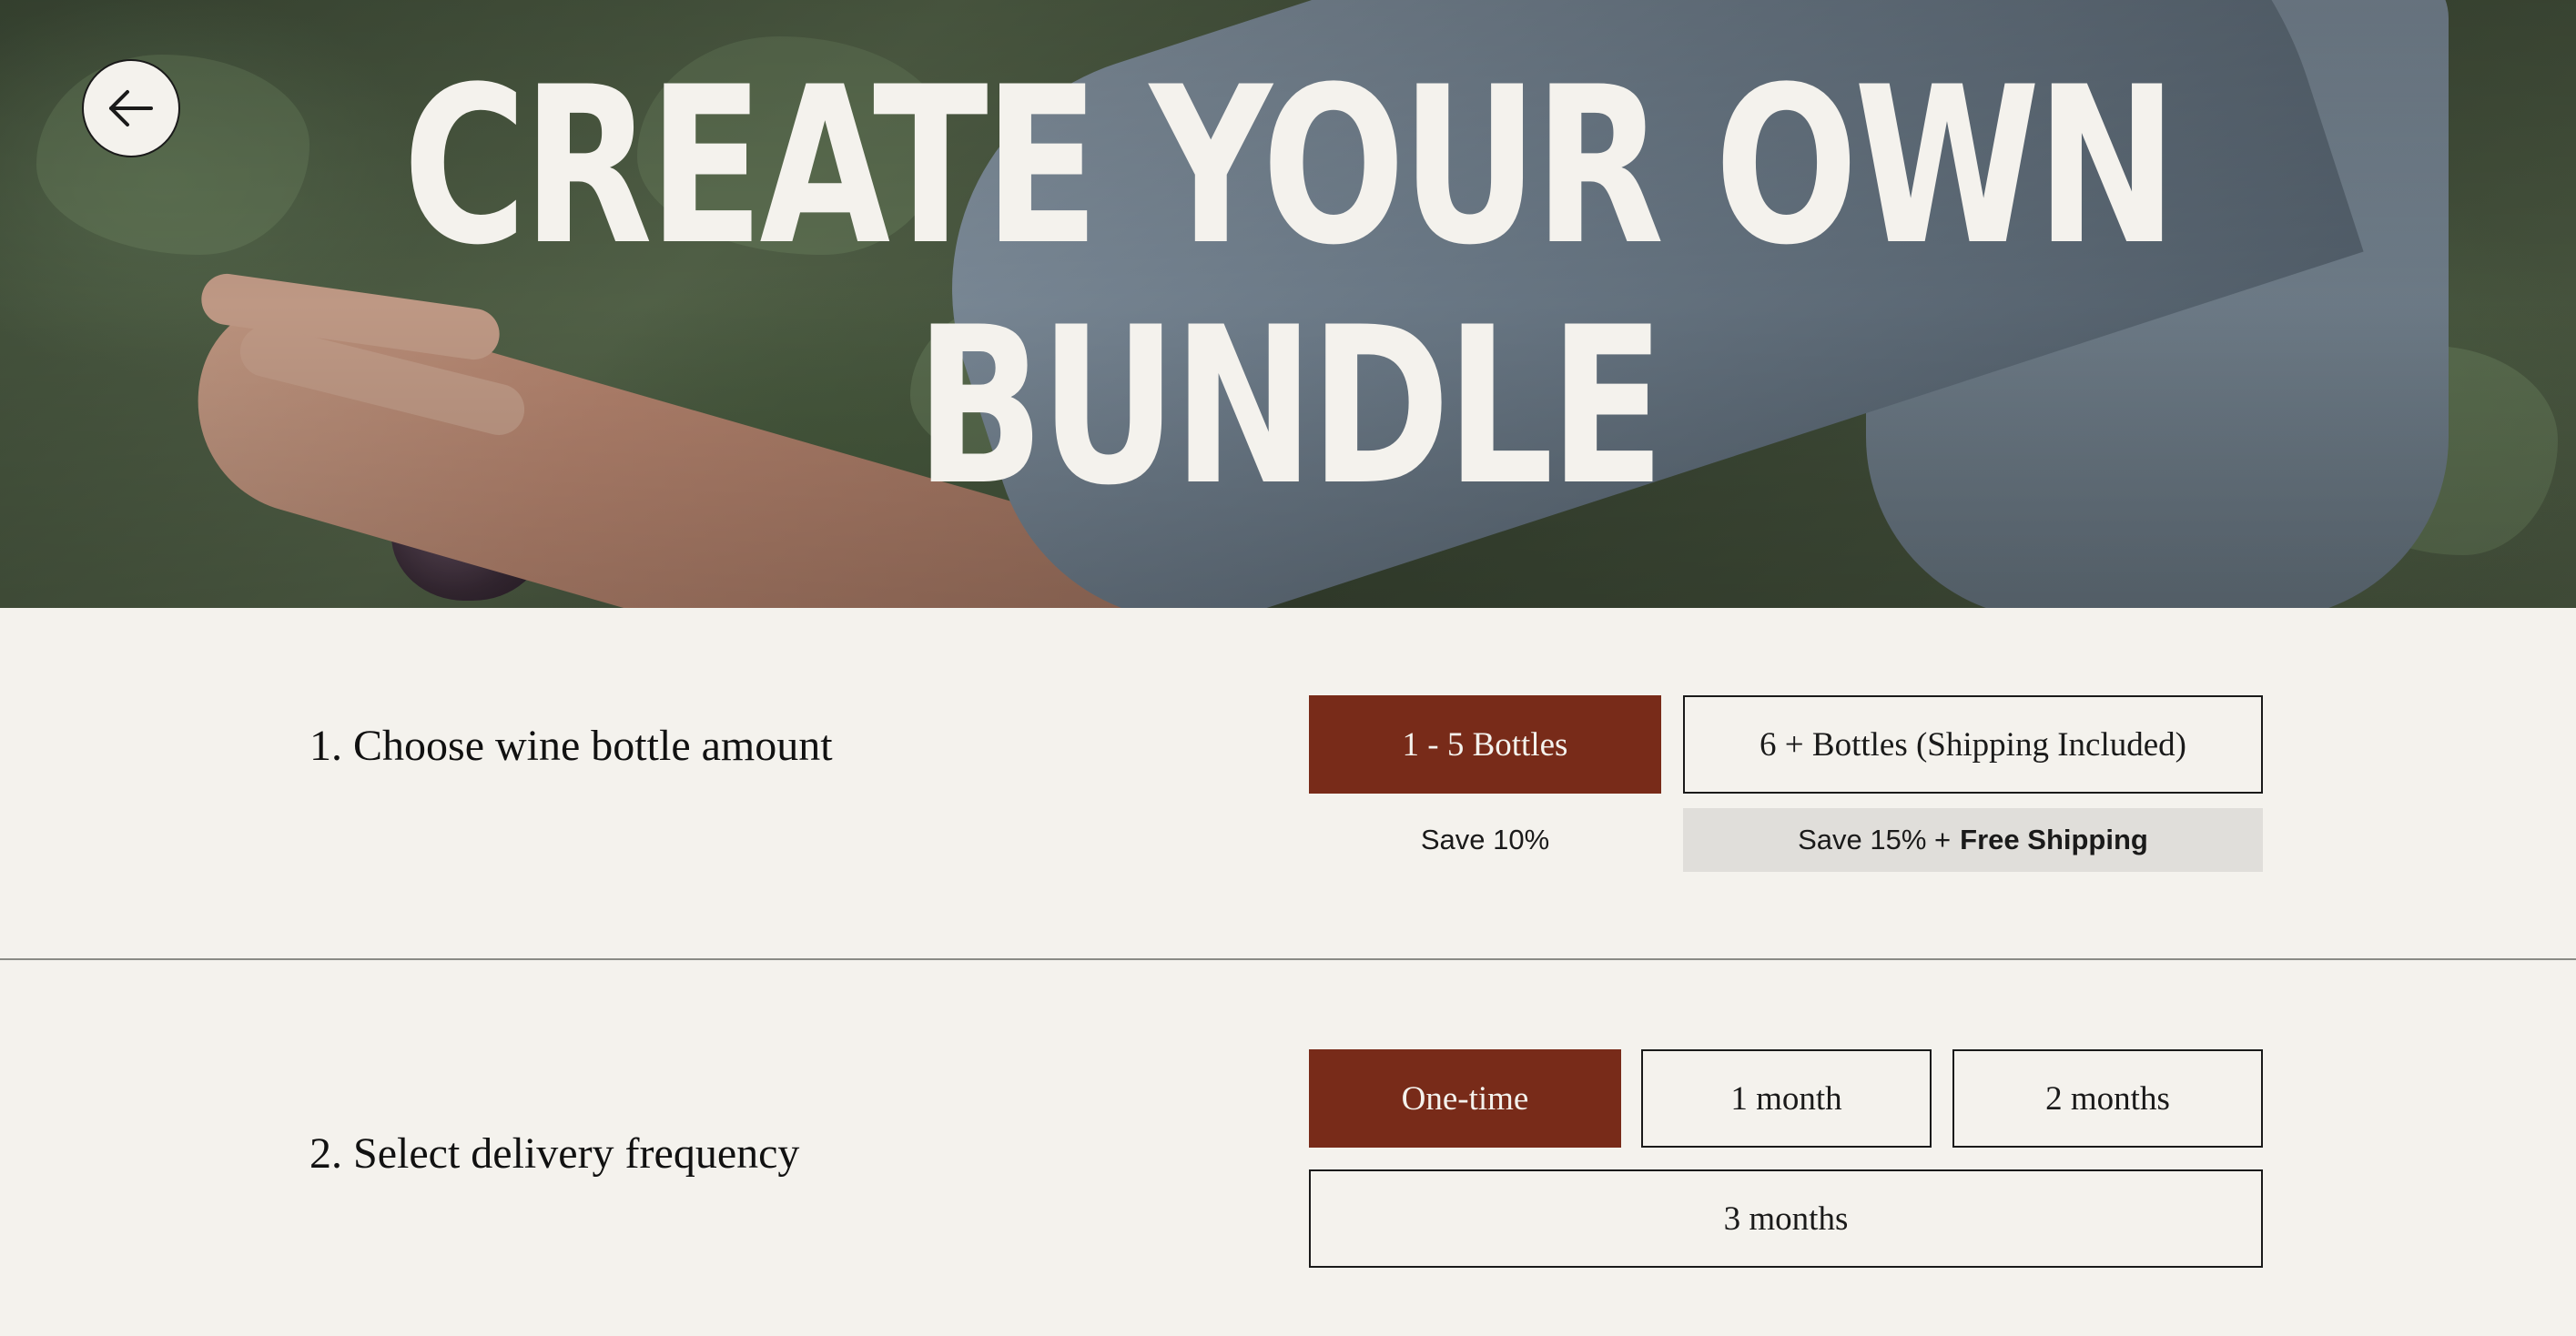 The height and width of the screenshot is (1336, 2576). I want to click on page-title-line-1: CREATE YOUR OWN, so click(1289, 167).